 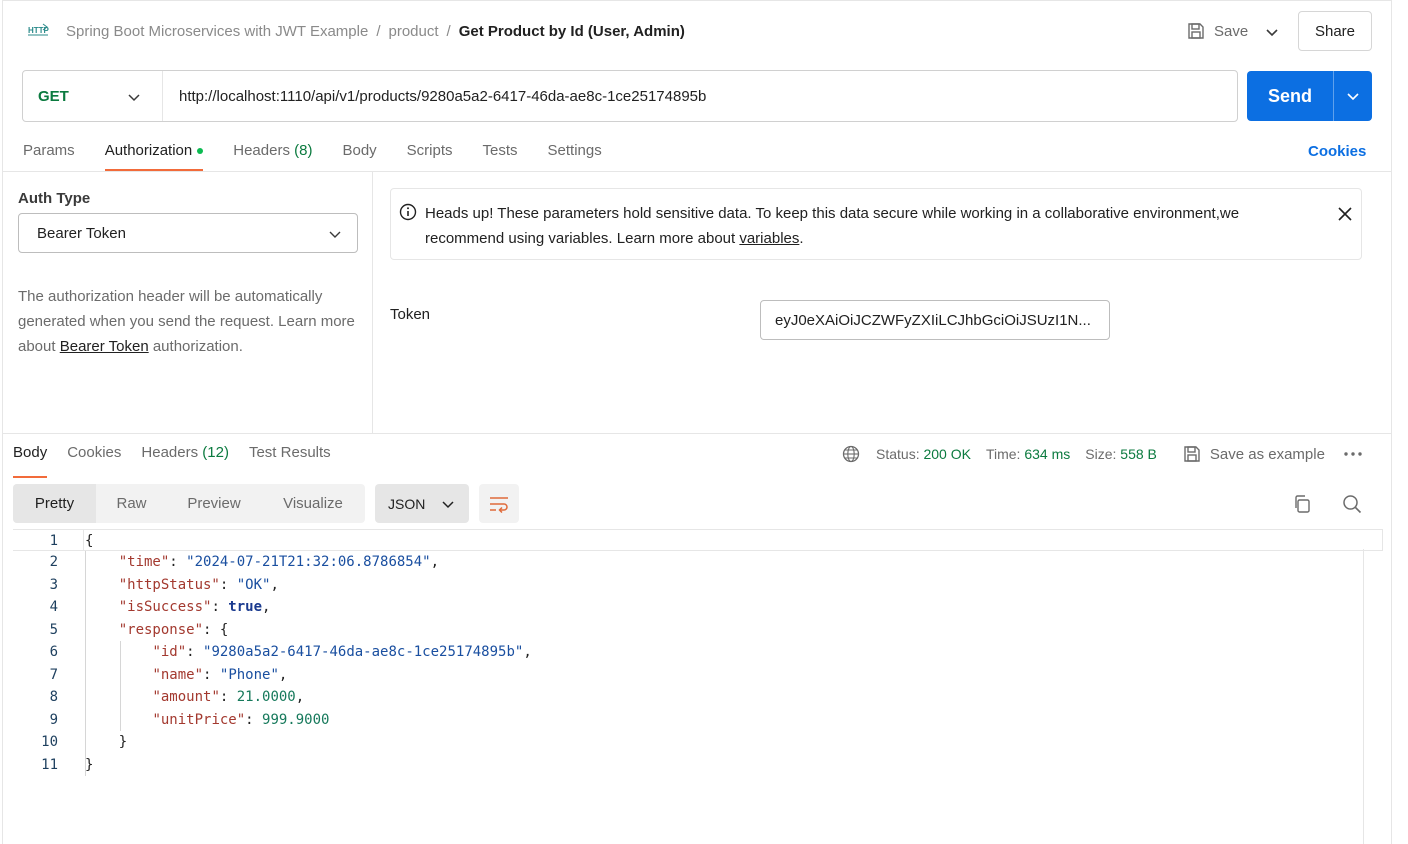 What do you see at coordinates (53, 96) in the screenshot?
I see `method-value: GET` at bounding box center [53, 96].